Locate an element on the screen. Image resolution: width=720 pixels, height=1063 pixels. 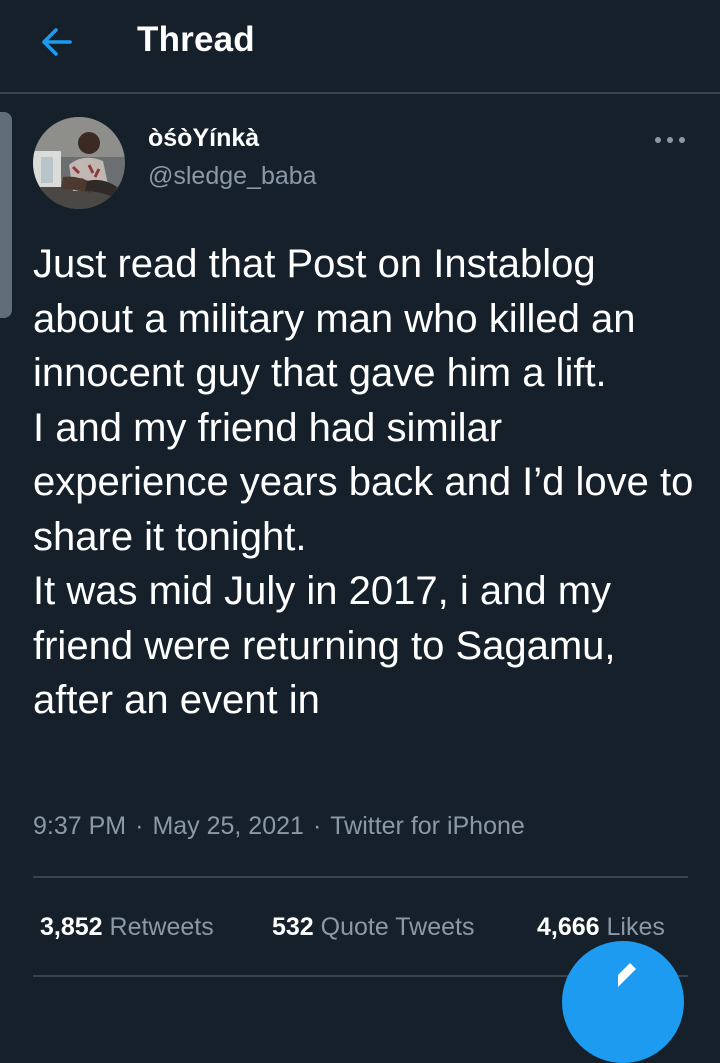
back-button is located at coordinates (58, 42).